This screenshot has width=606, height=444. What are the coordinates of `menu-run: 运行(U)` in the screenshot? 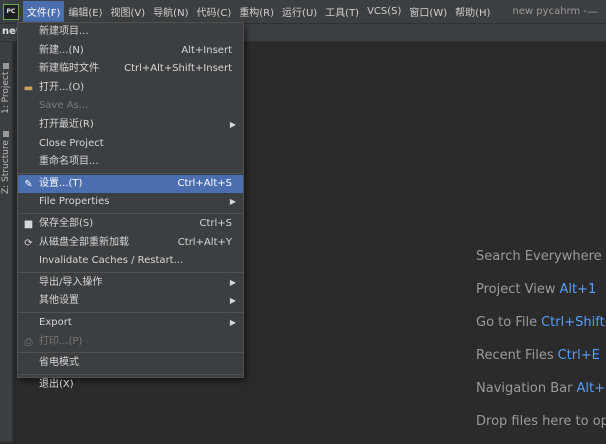 It's located at (299, 11).